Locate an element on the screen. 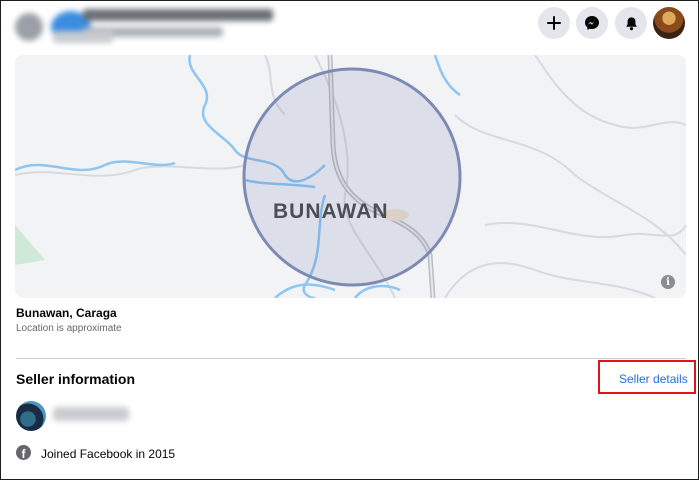 This screenshot has width=699, height=480. messenger-button is located at coordinates (592, 23).